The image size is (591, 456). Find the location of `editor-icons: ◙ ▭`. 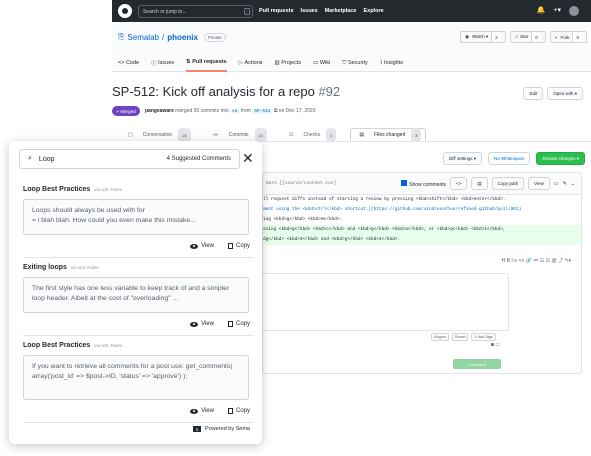

editor-icons: ◙ ▭ is located at coordinates (495, 345).